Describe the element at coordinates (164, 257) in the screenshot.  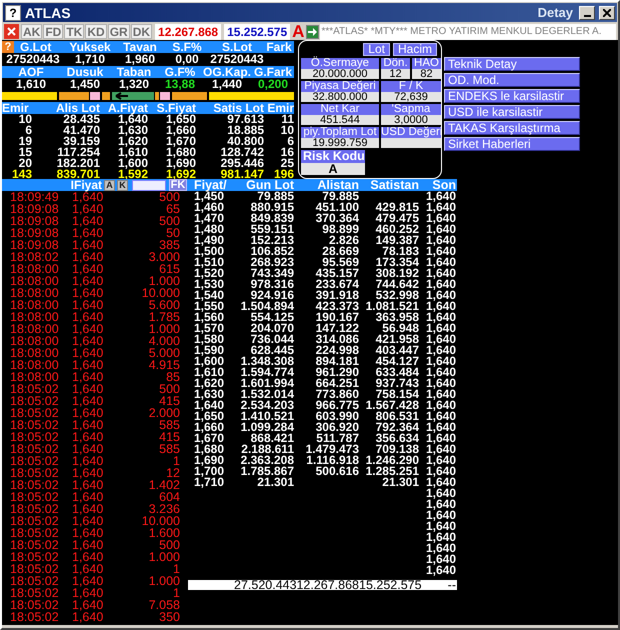
I see `lot-cell-text: 3.000` at that location.